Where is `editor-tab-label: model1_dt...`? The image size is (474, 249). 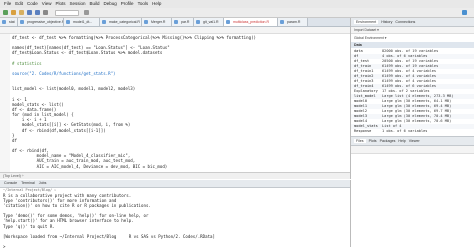
editor-tab-label: model1_dt... is located at coordinates (83, 22).